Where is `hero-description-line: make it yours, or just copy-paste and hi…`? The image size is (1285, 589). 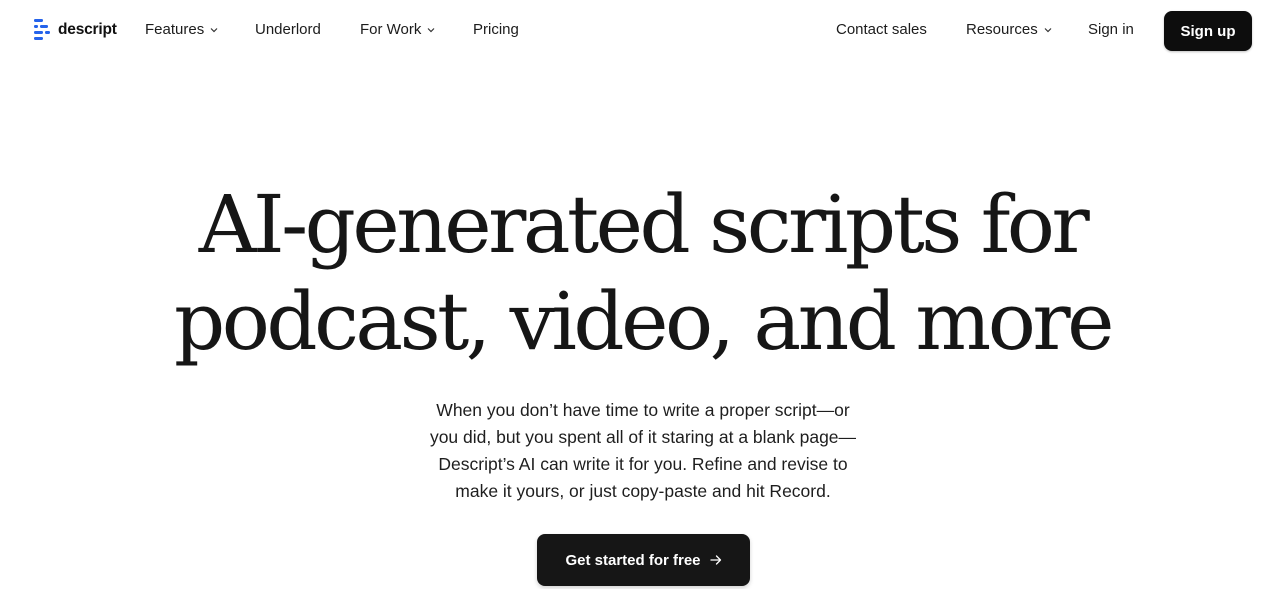
hero-description-line: make it yours, or just copy-paste and hi… is located at coordinates (643, 491).